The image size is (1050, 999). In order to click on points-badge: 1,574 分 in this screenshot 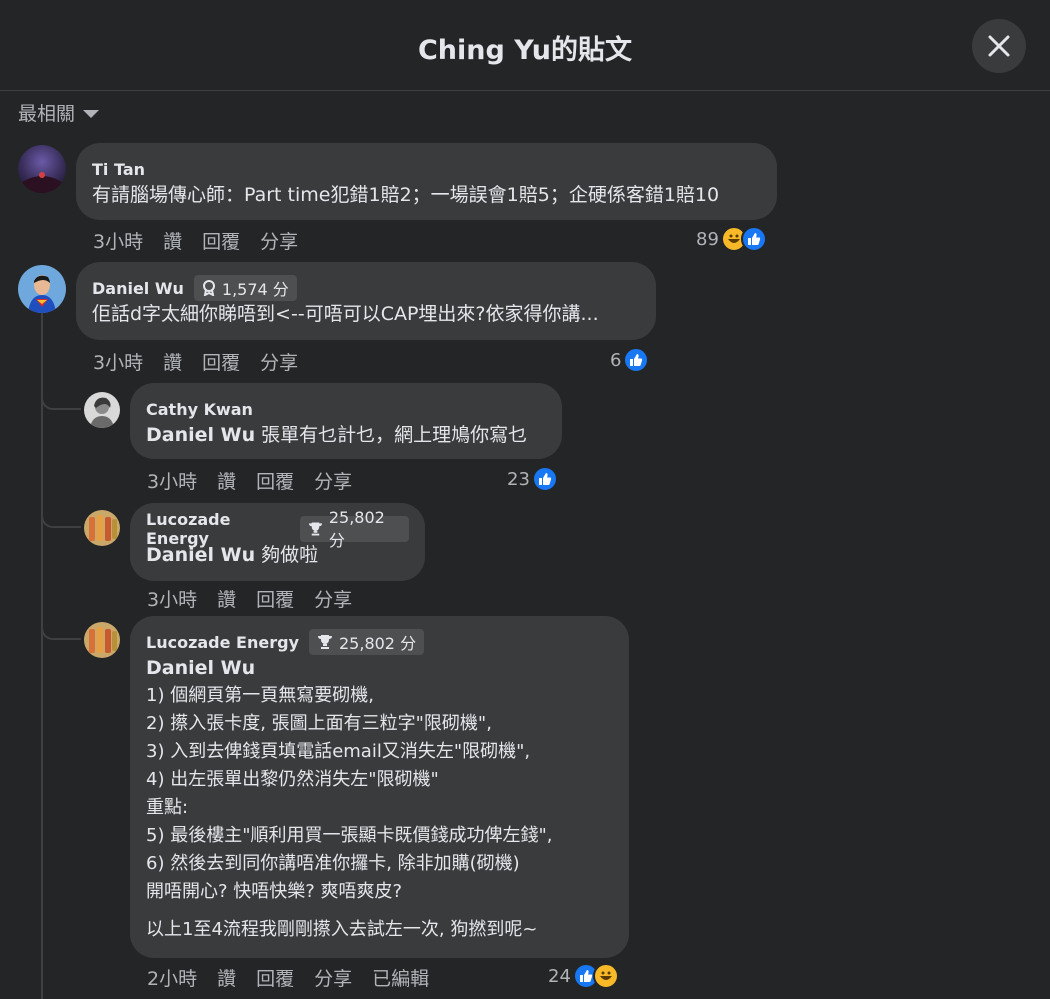, I will do `click(245, 288)`.